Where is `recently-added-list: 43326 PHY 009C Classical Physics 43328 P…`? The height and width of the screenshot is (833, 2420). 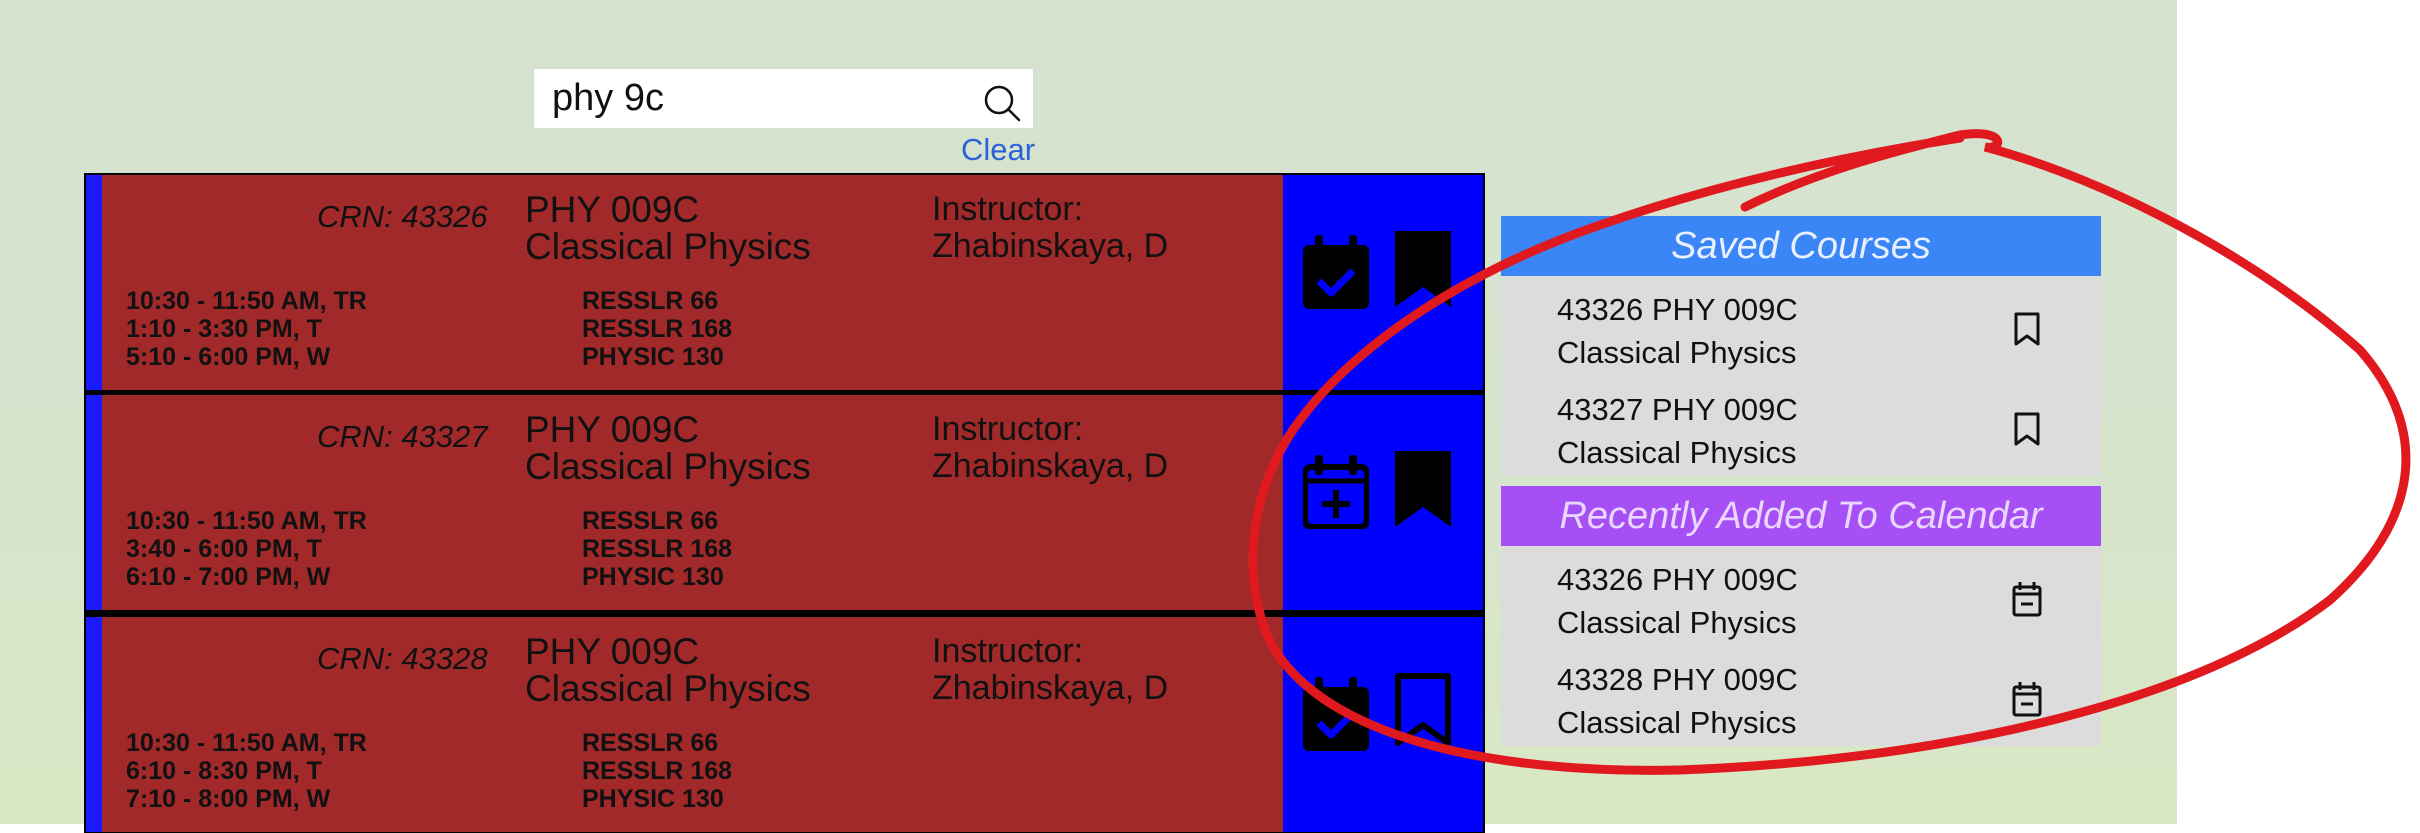 recently-added-list: 43326 PHY 009C Classical Physics 43328 P… is located at coordinates (1801, 646).